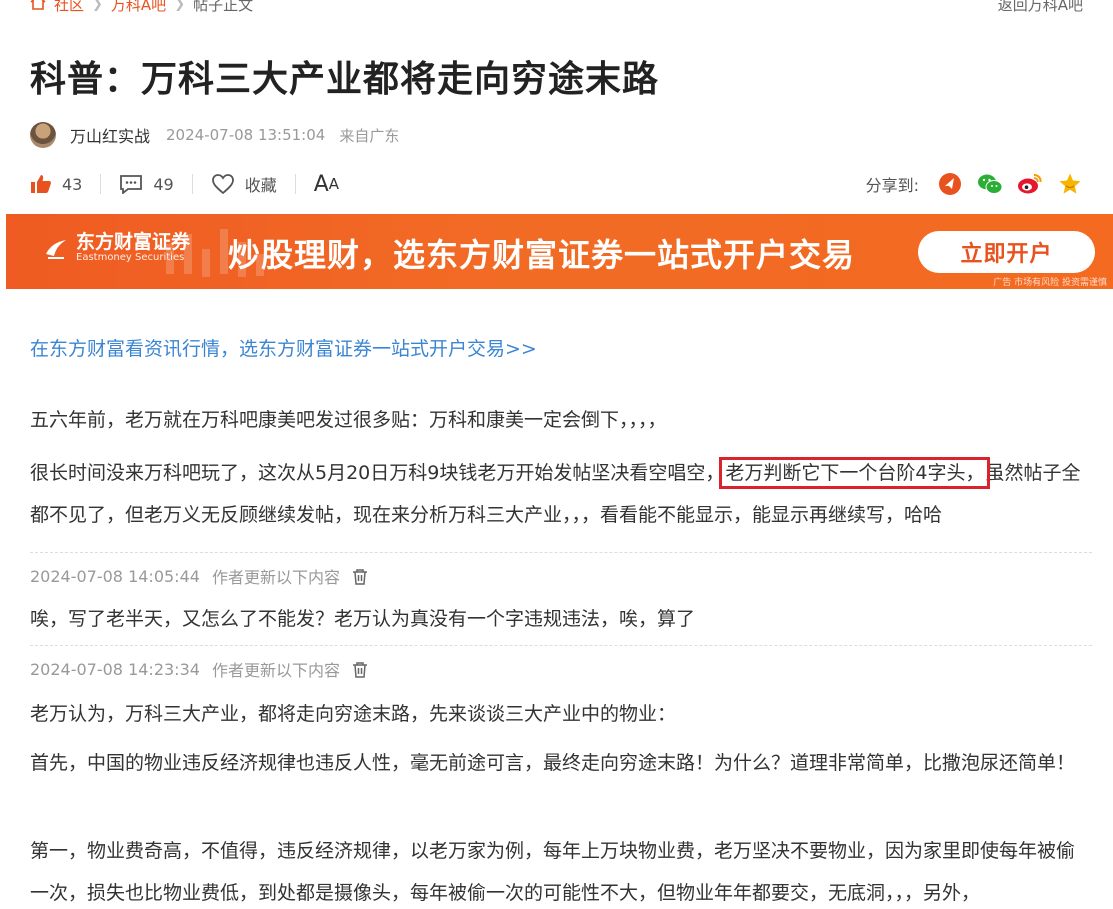  Describe the element at coordinates (950, 184) in the screenshot. I see `share-guba-icon` at that location.